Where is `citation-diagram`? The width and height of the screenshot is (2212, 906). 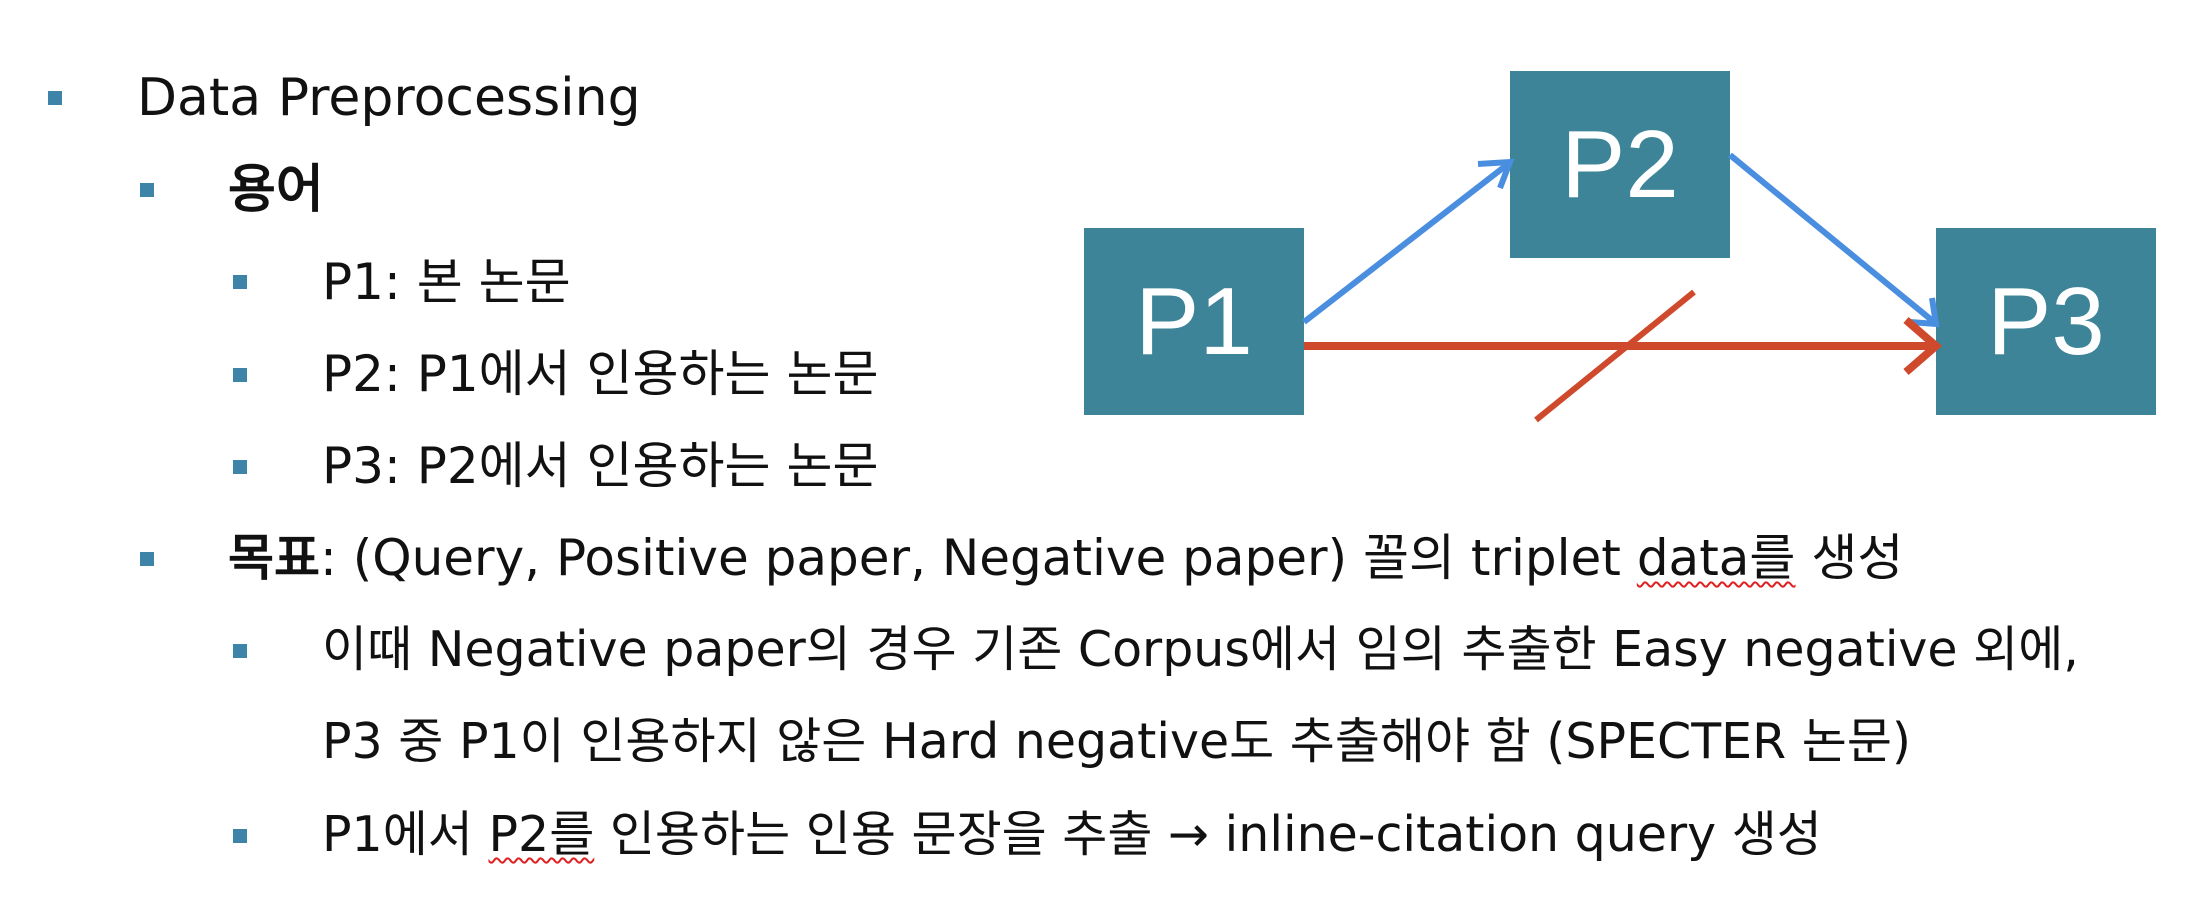
citation-diagram is located at coordinates (1622, 287).